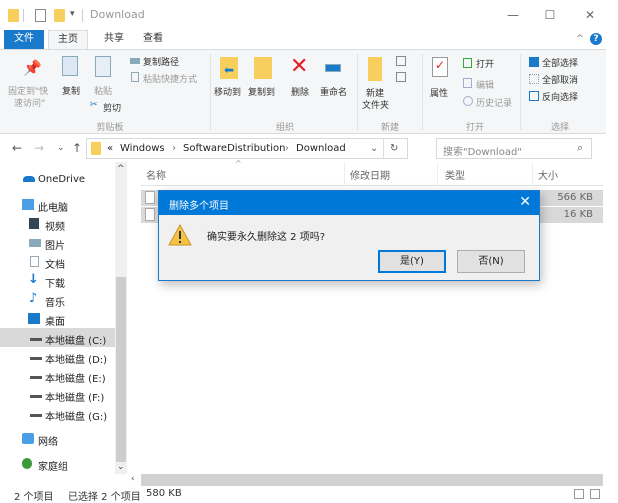 The image size is (618, 503). Describe the element at coordinates (55, 322) in the screenshot. I see `sidebar-label: 桌面` at that location.